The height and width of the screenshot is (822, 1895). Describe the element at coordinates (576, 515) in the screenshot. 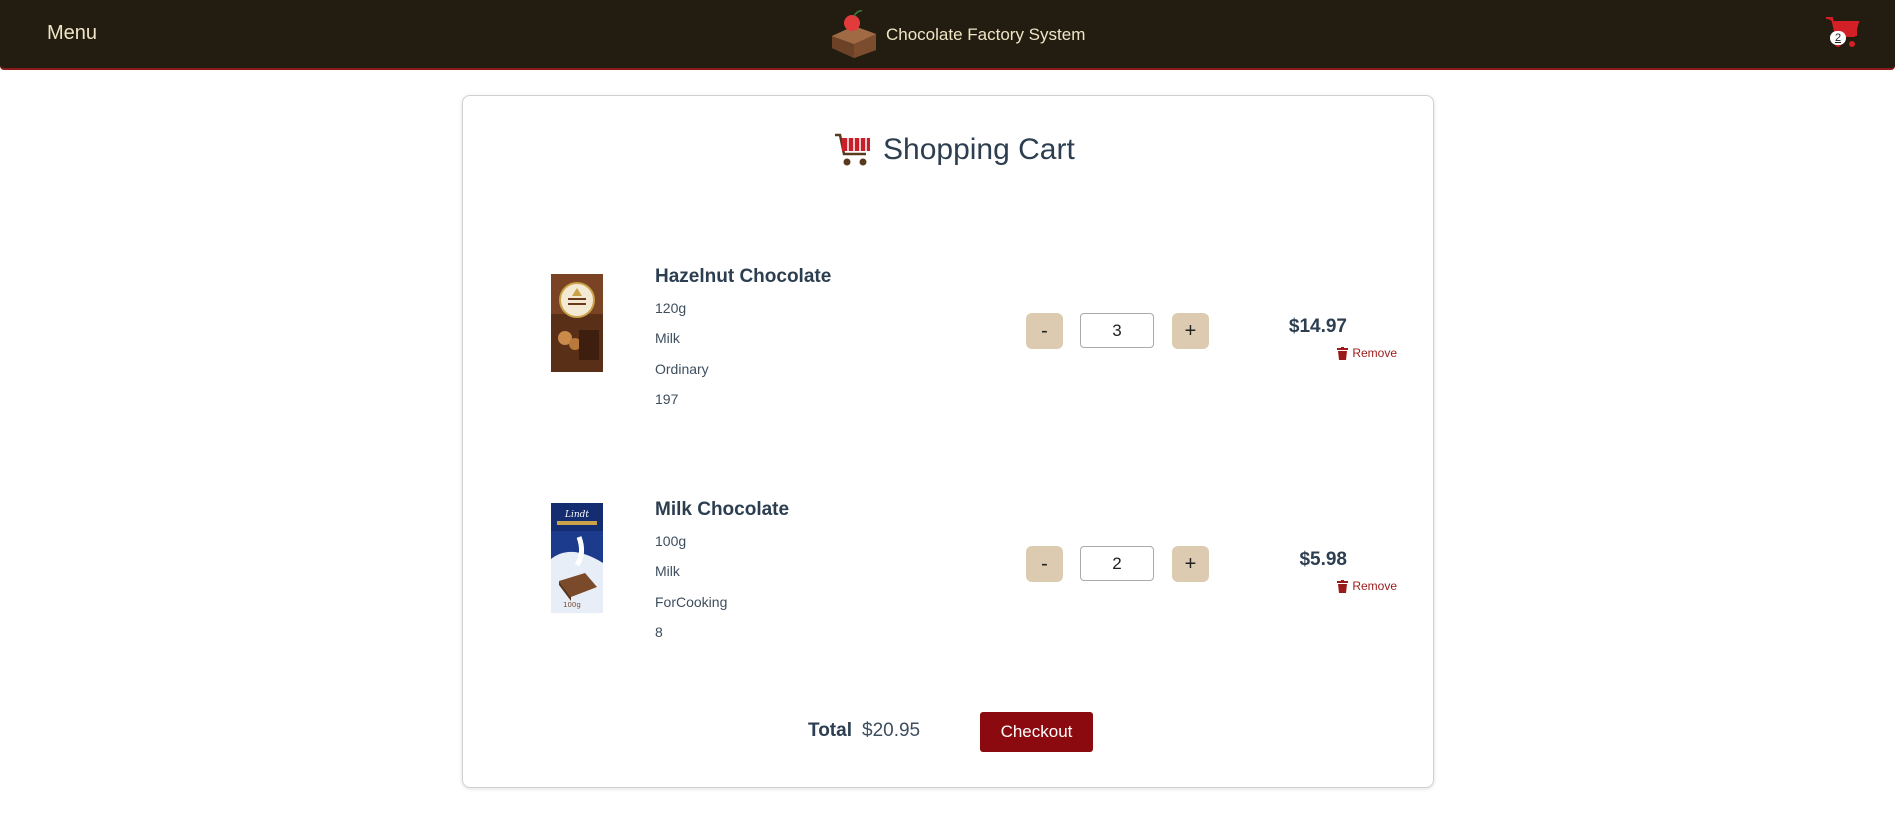

I see `svg-text: Lindt` at that location.